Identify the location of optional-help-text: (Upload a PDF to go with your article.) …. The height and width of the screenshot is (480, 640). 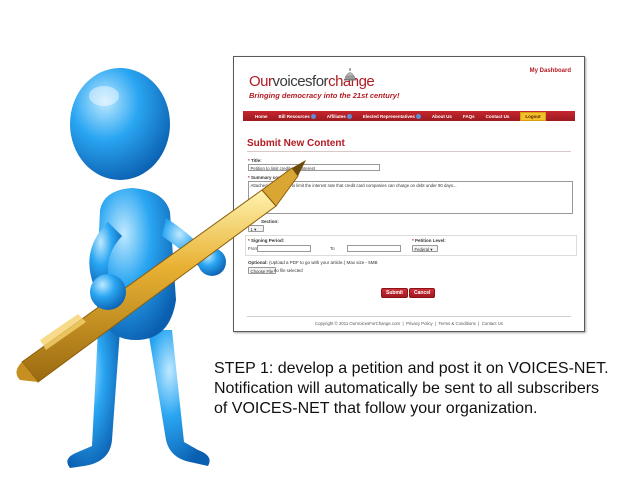
(323, 262).